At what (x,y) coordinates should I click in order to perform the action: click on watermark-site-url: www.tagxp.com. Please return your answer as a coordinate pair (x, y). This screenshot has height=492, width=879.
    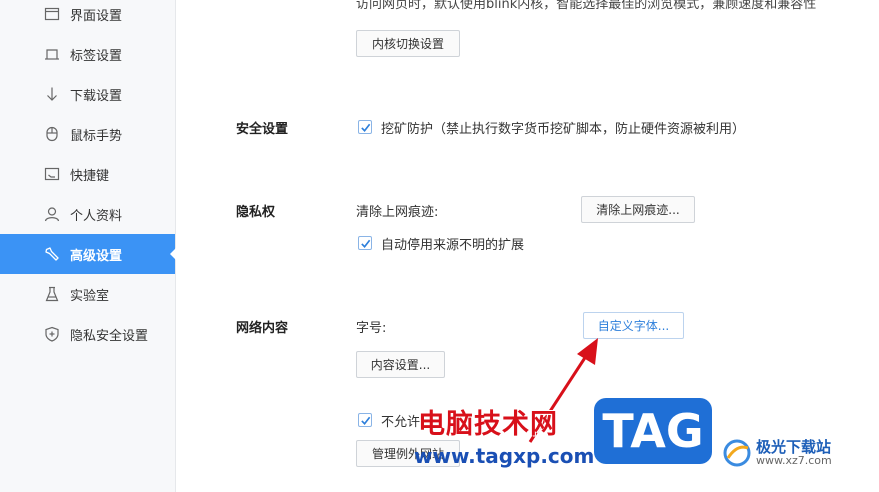
    Looking at the image, I should click on (504, 456).